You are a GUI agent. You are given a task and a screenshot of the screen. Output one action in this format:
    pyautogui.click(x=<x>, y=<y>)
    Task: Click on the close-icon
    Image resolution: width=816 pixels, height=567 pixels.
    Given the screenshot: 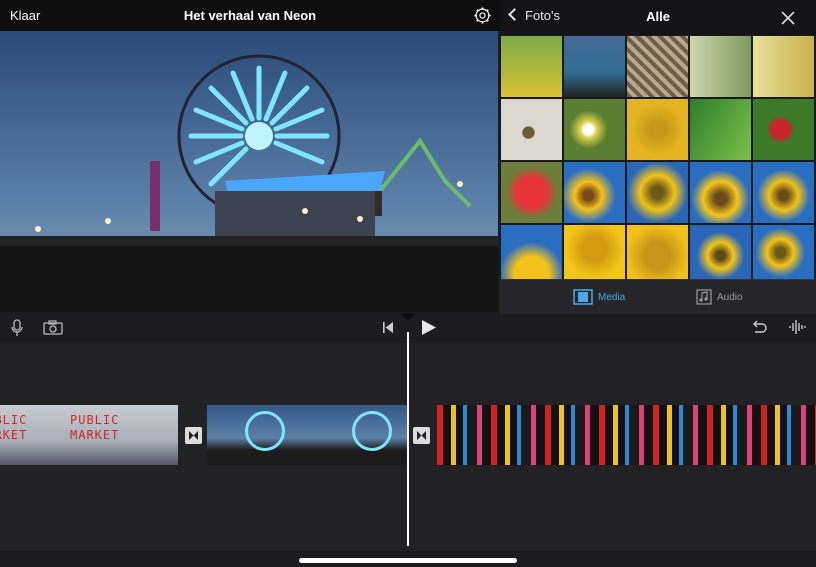 What is the action you would take?
    pyautogui.click(x=788, y=18)
    